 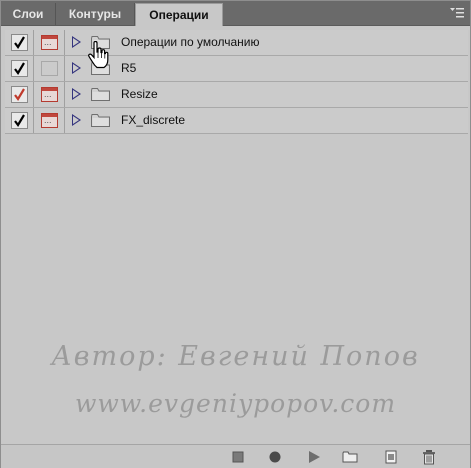 What do you see at coordinates (28, 14) in the screenshot?
I see `tab-layers: Слои` at bounding box center [28, 14].